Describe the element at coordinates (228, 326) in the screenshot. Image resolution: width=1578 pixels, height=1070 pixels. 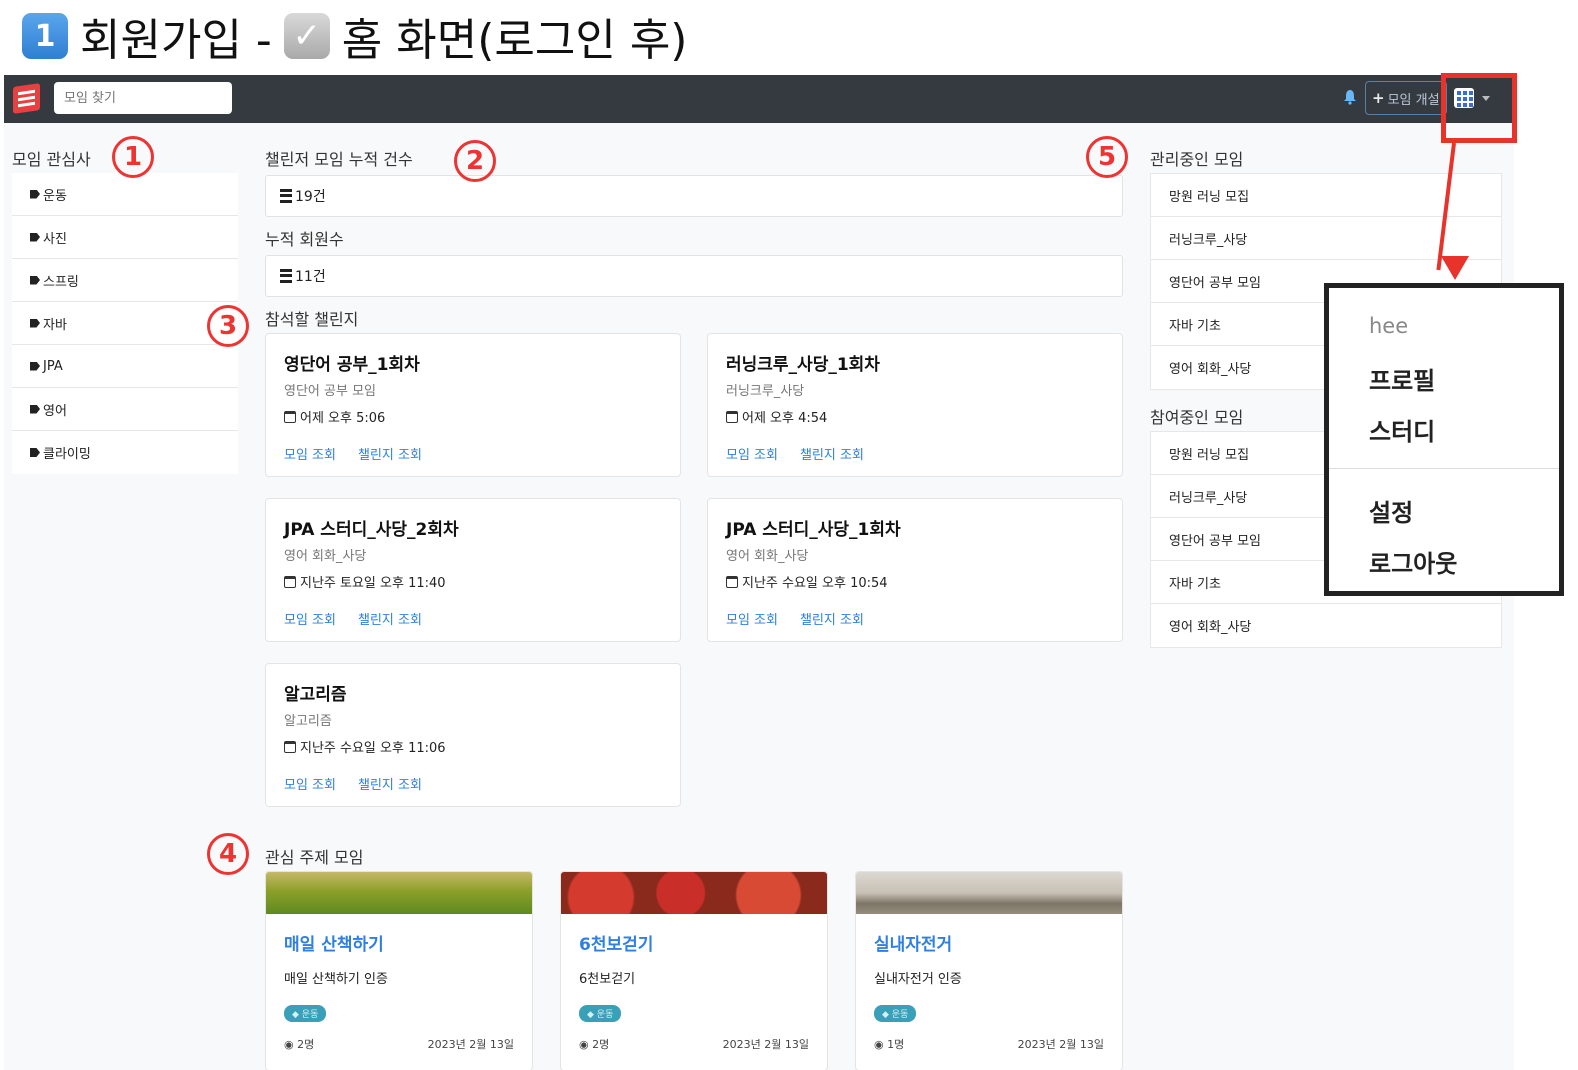
I see `annotation-3: 3` at that location.